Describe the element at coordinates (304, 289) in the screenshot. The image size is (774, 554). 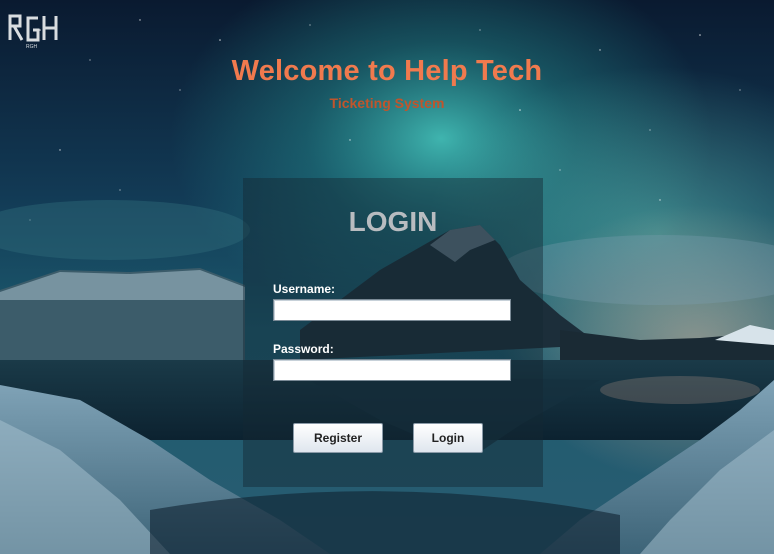
I see `username-label: Username:` at that location.